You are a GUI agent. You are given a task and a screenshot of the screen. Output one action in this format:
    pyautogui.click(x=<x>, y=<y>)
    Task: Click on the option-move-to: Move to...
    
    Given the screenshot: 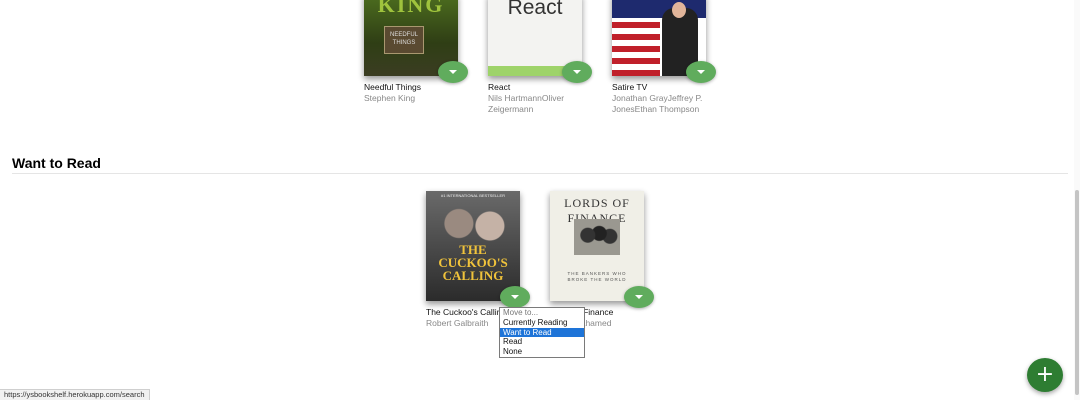 What is the action you would take?
    pyautogui.click(x=521, y=312)
    